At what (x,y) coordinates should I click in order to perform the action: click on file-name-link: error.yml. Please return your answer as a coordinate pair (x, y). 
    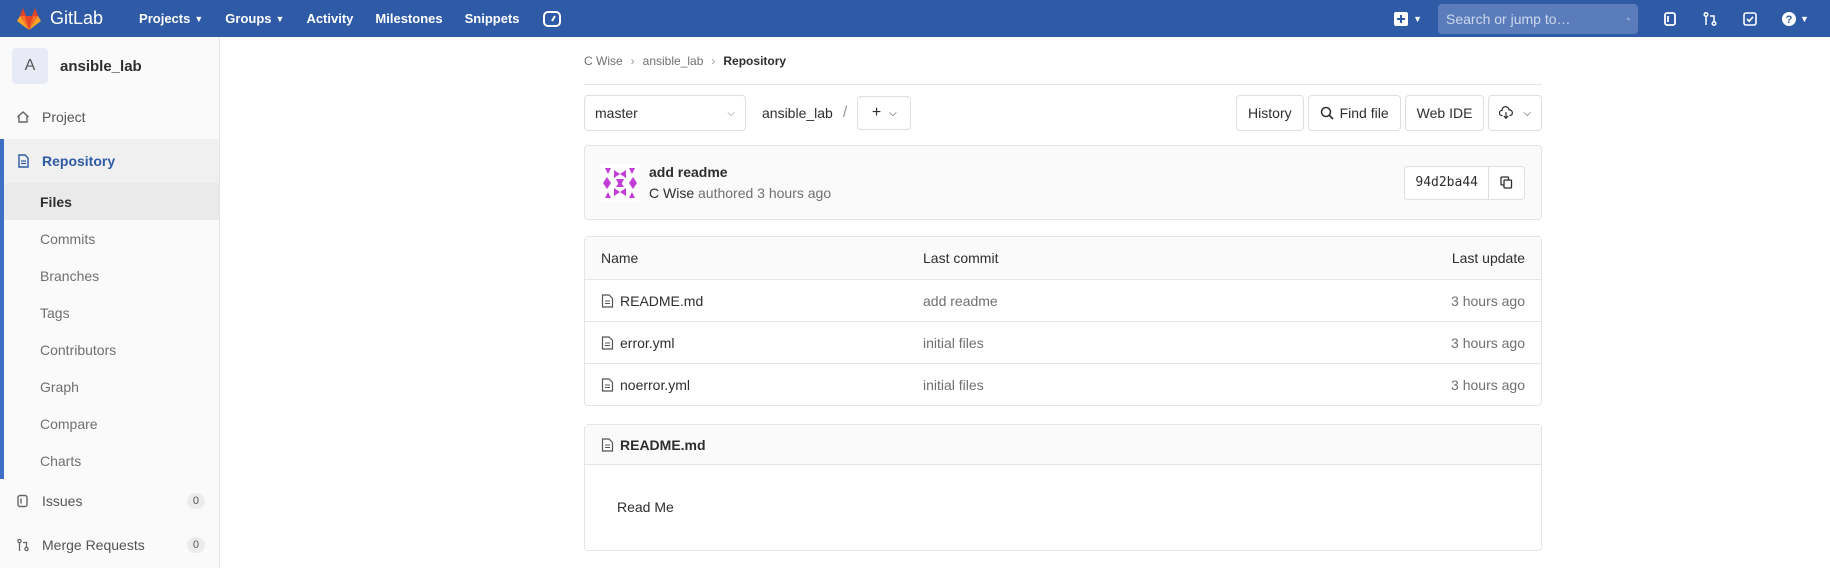
    Looking at the image, I should click on (647, 343).